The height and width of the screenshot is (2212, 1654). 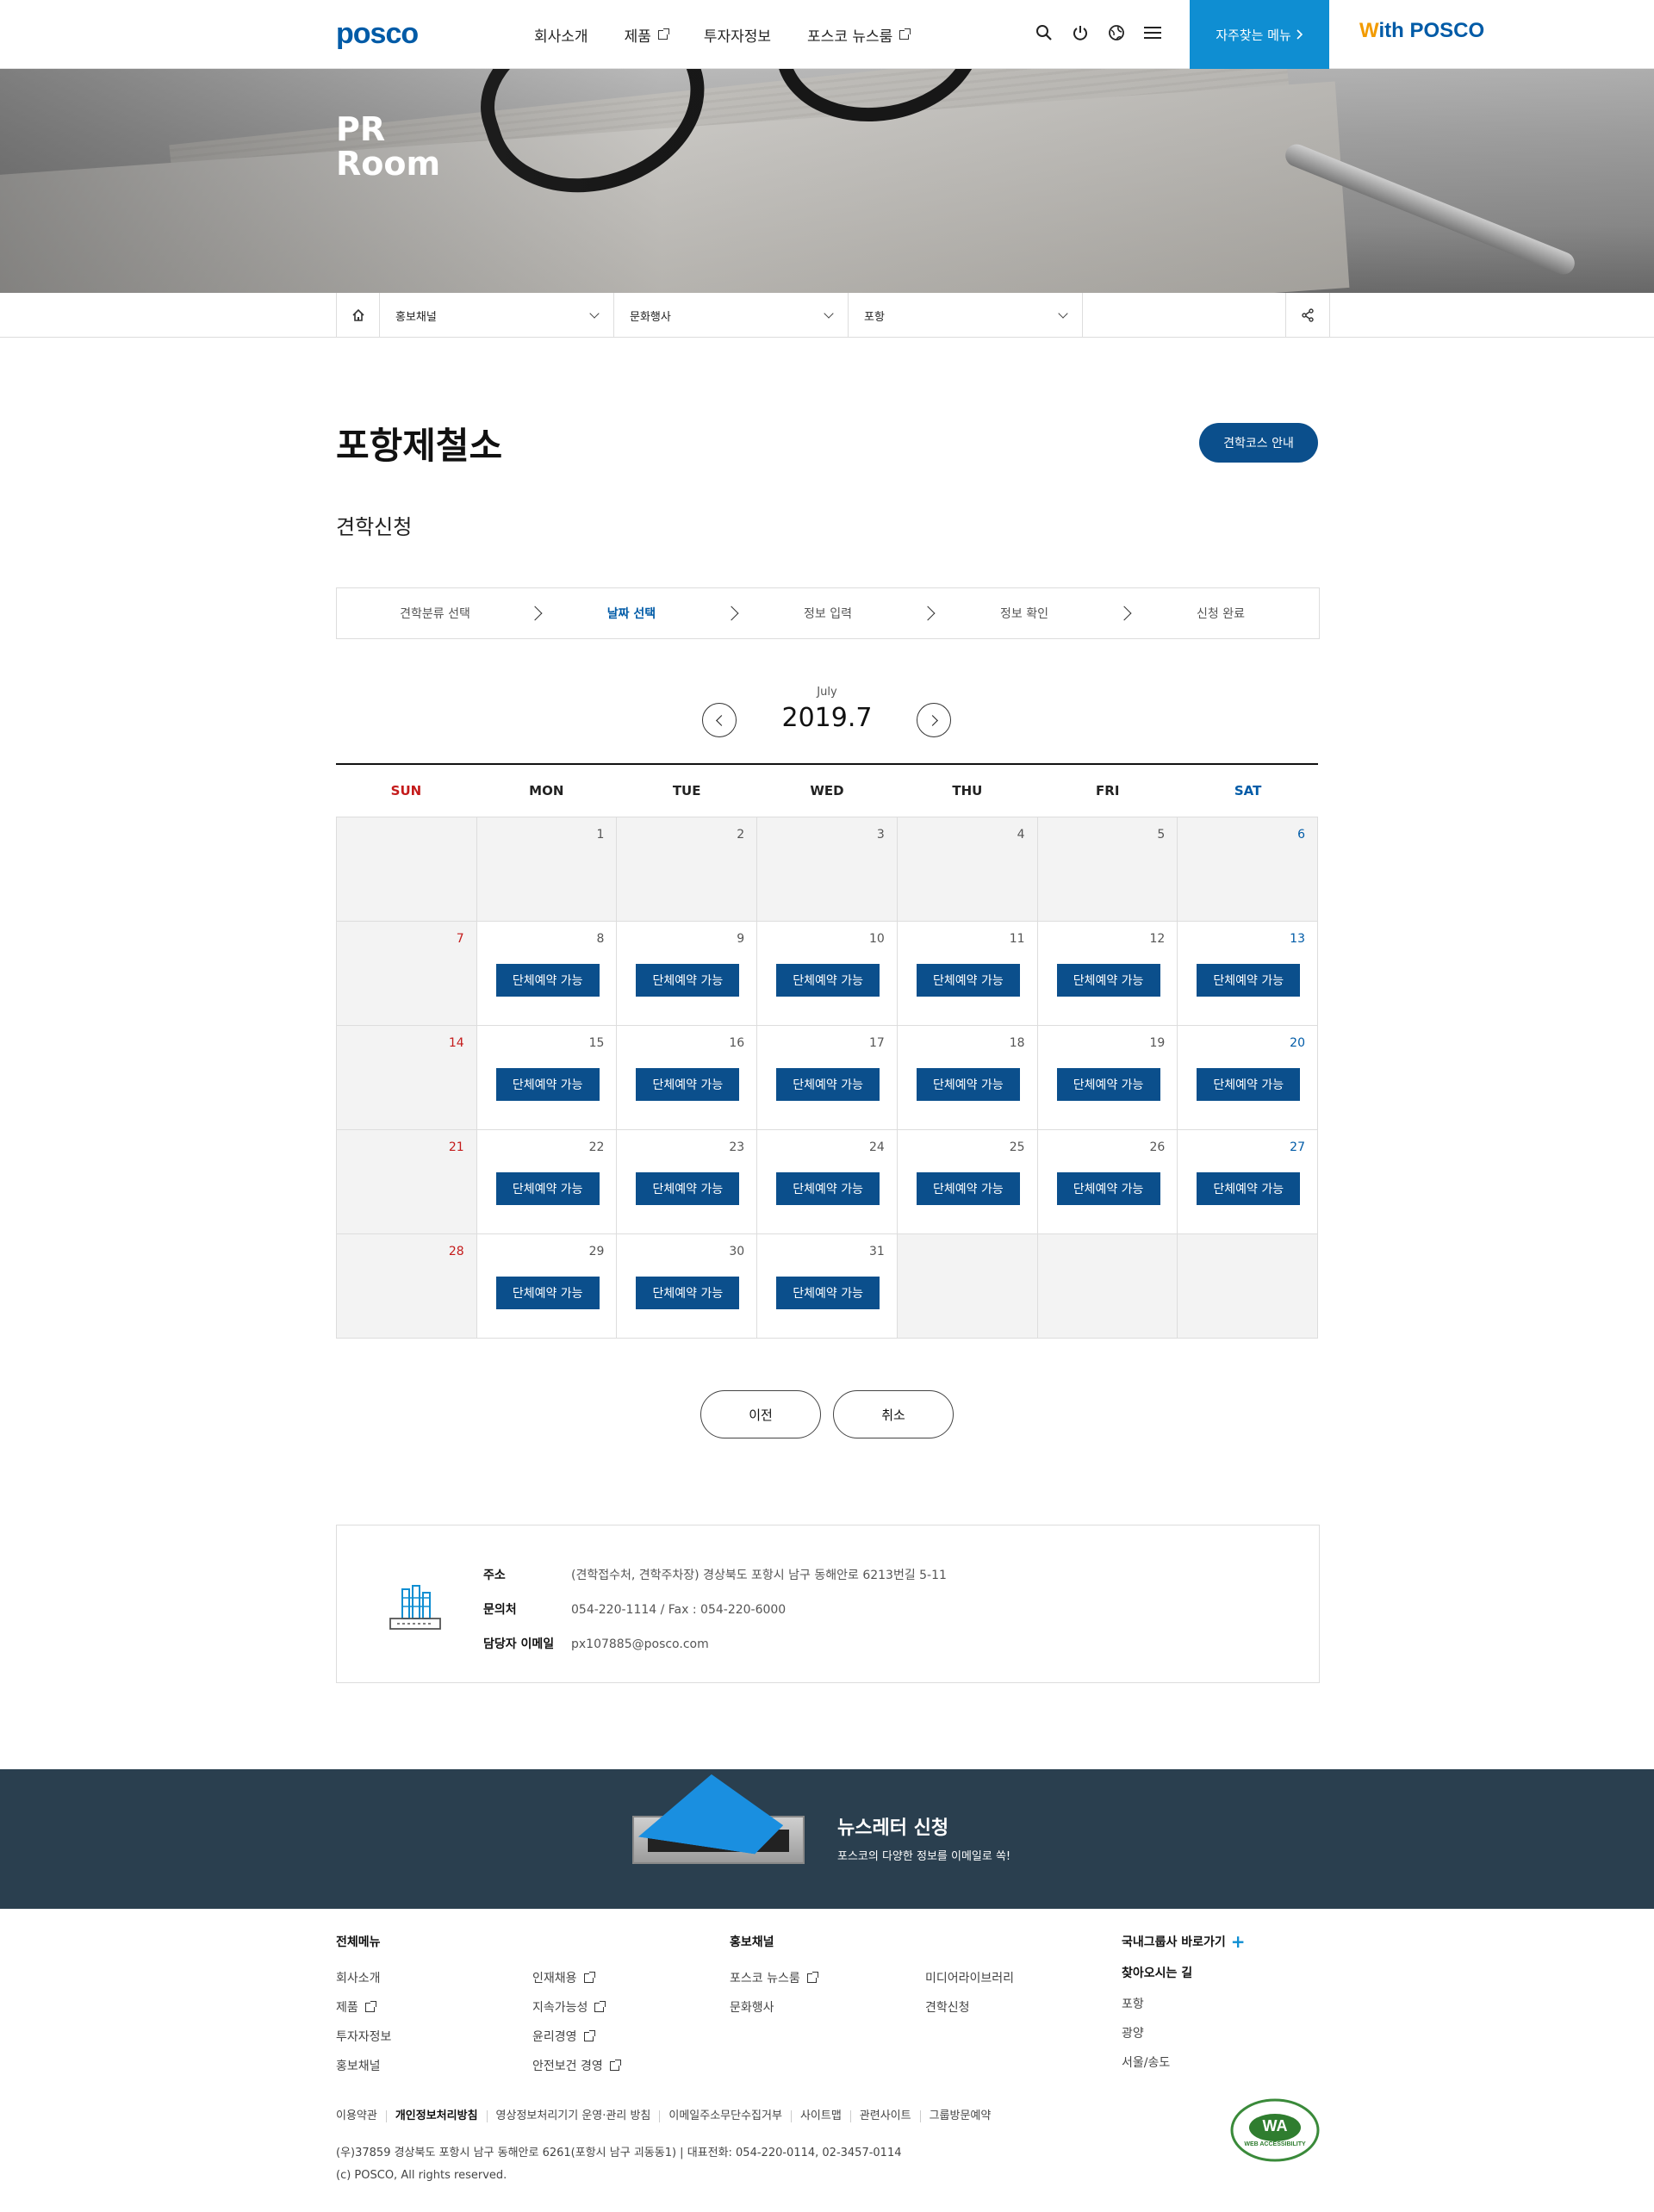 I want to click on calendar-cell: 31 단체예약 가능, so click(x=828, y=1286).